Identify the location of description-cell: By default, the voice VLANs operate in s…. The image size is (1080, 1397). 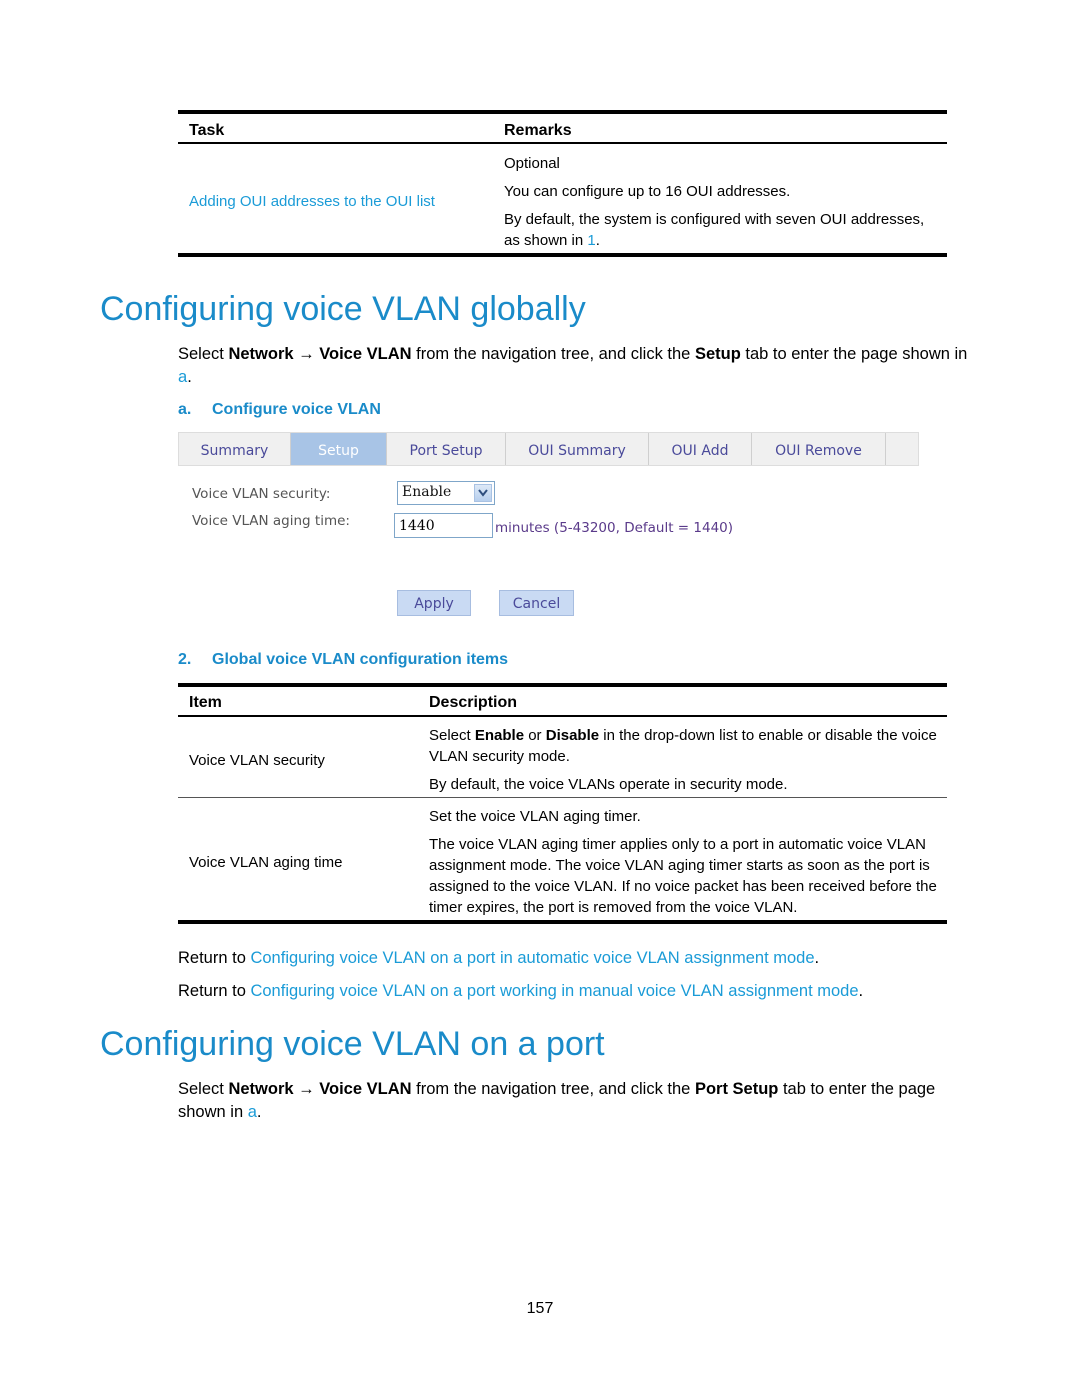
(608, 784).